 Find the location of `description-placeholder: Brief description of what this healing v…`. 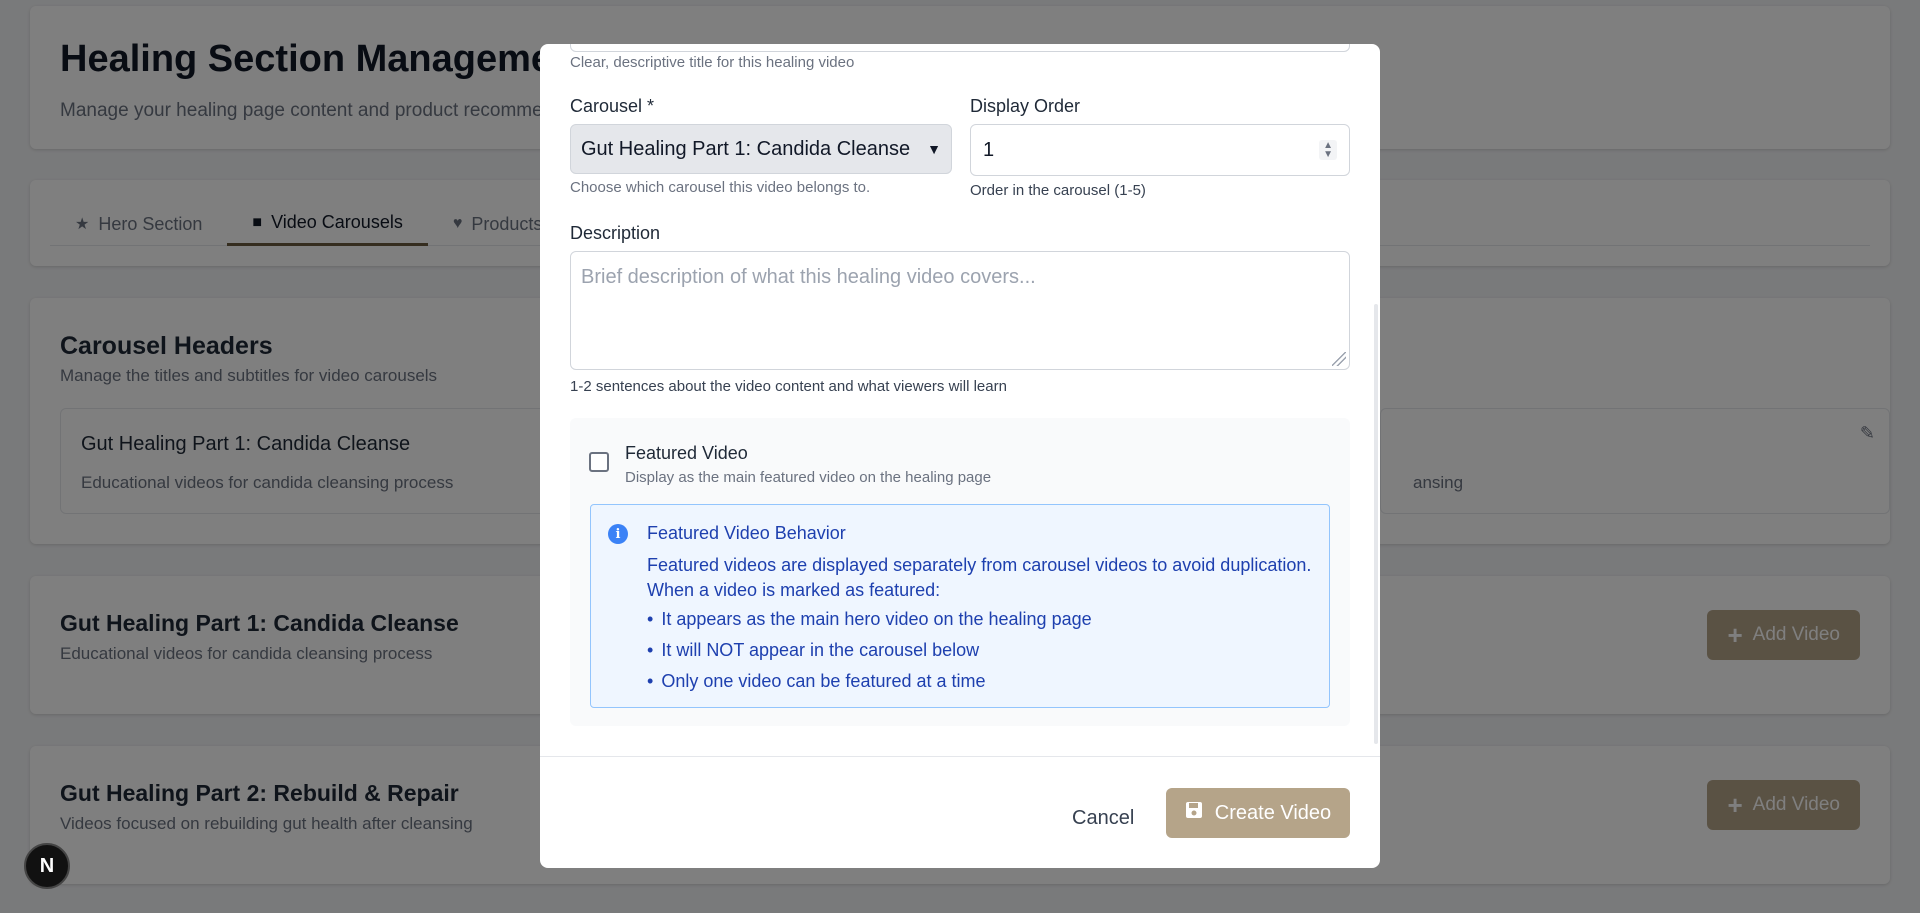

description-placeholder: Brief description of what this healing v… is located at coordinates (808, 277).